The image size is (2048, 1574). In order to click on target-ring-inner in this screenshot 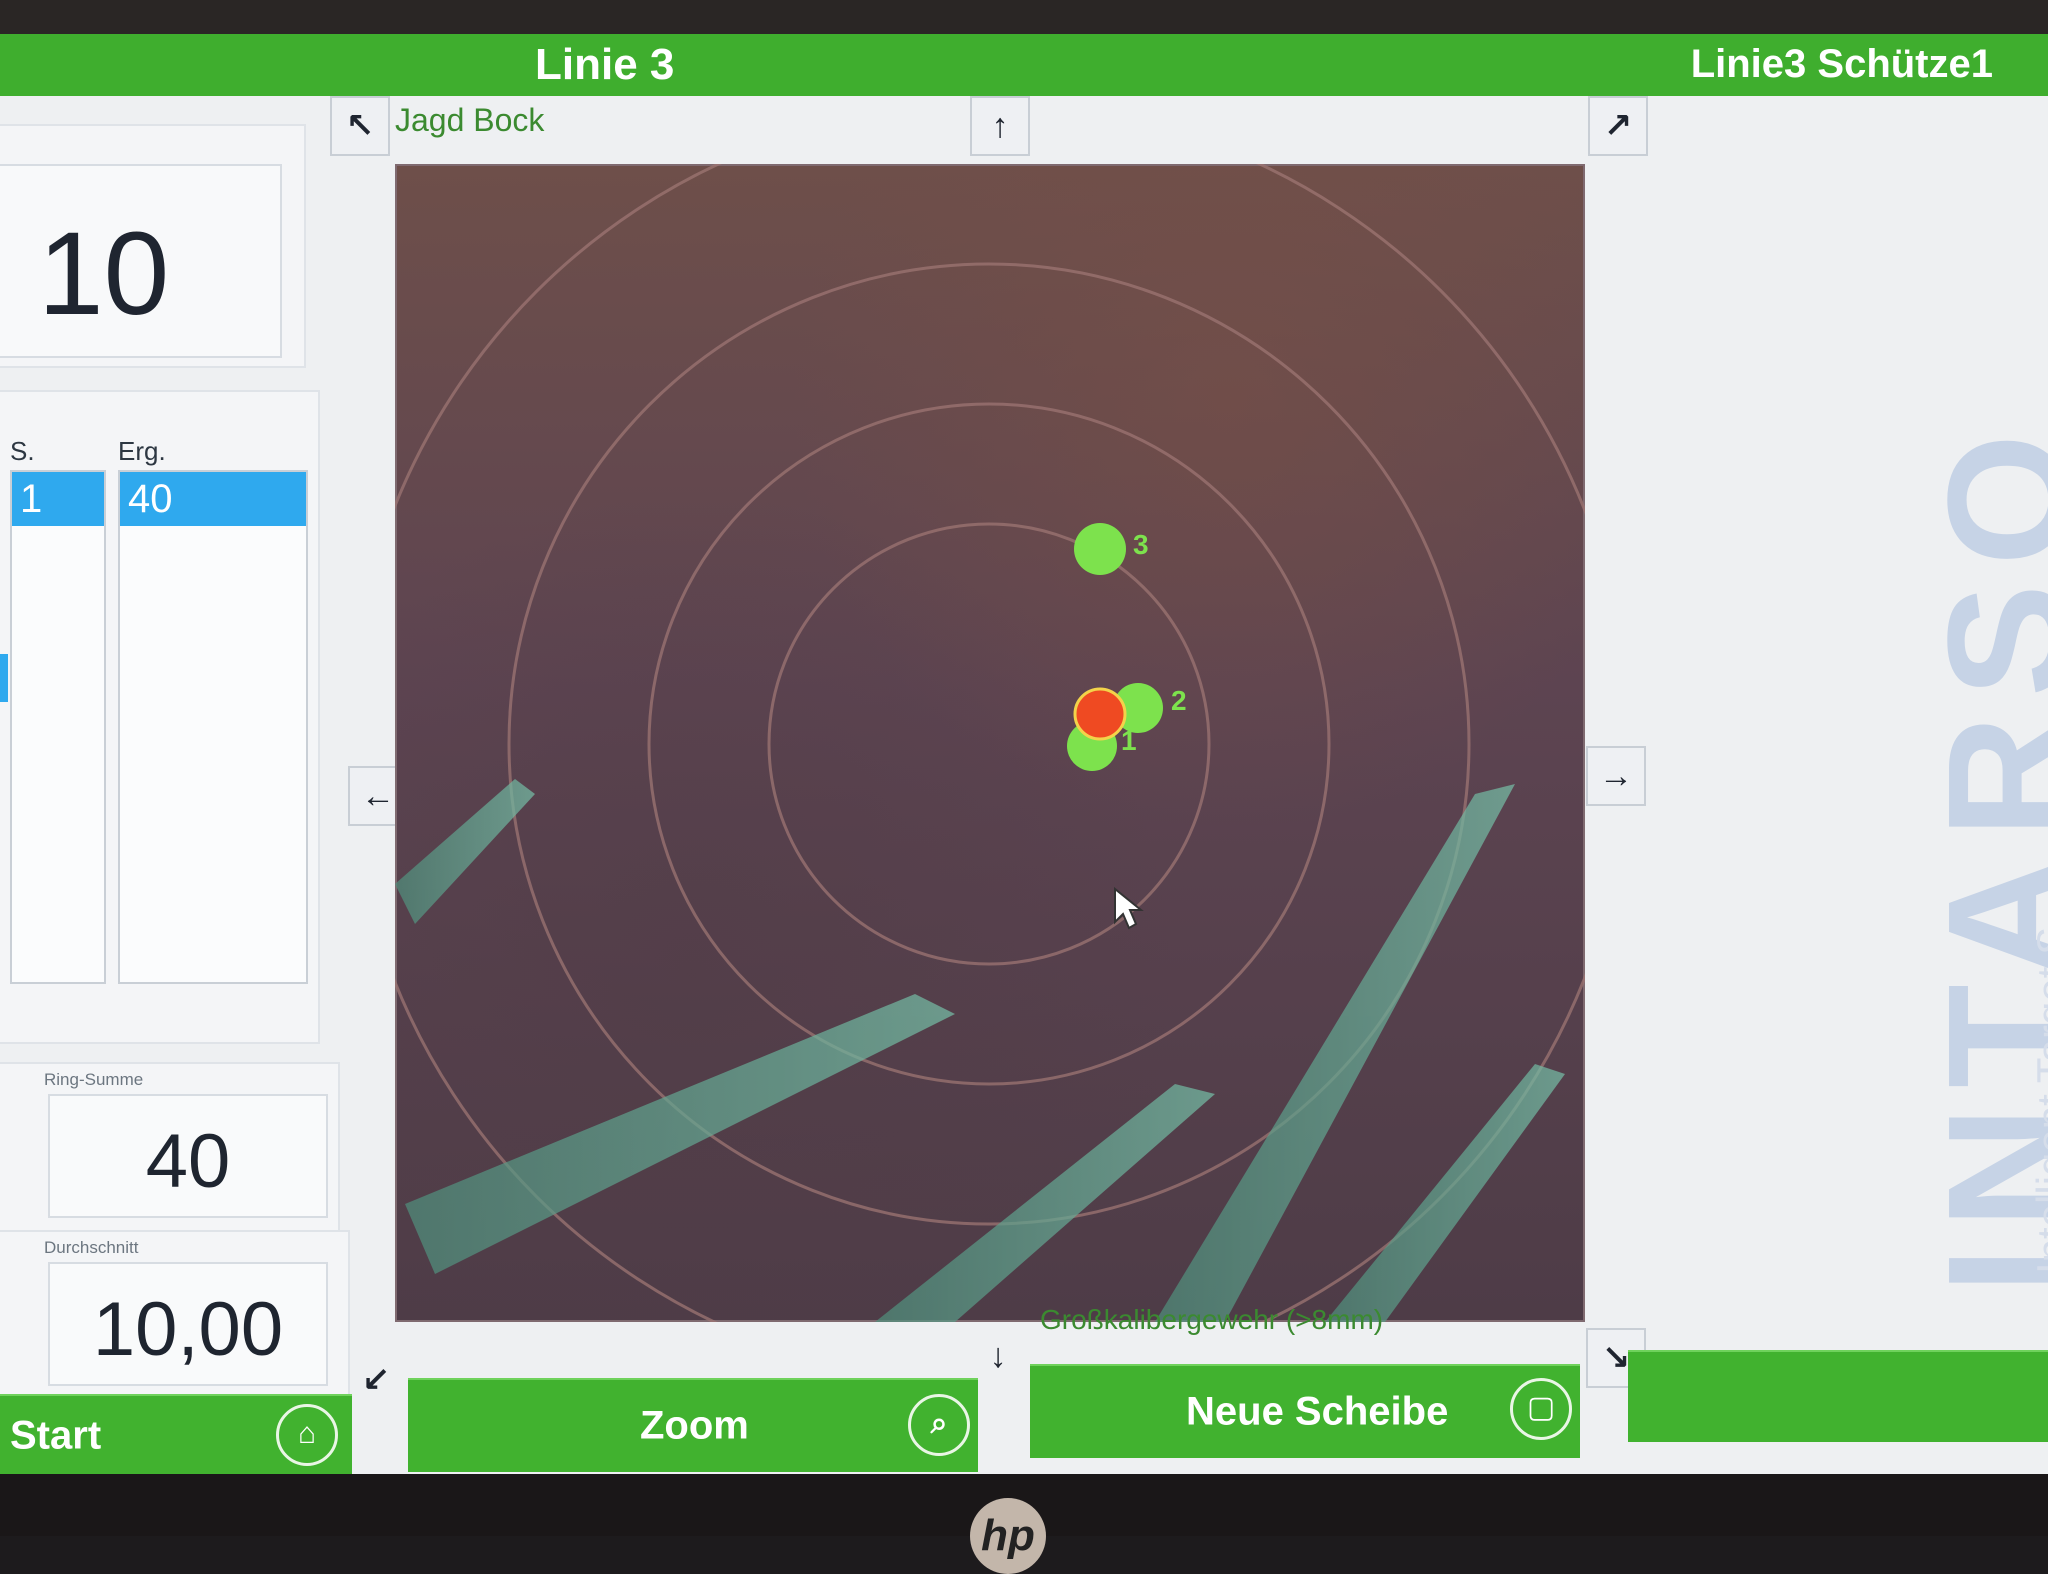, I will do `click(989, 744)`.